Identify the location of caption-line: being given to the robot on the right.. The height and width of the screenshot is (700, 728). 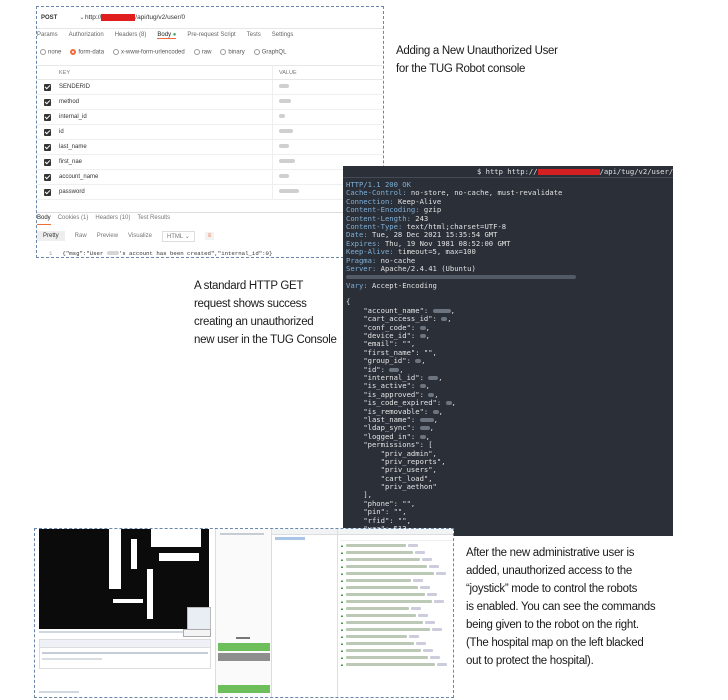
(552, 625).